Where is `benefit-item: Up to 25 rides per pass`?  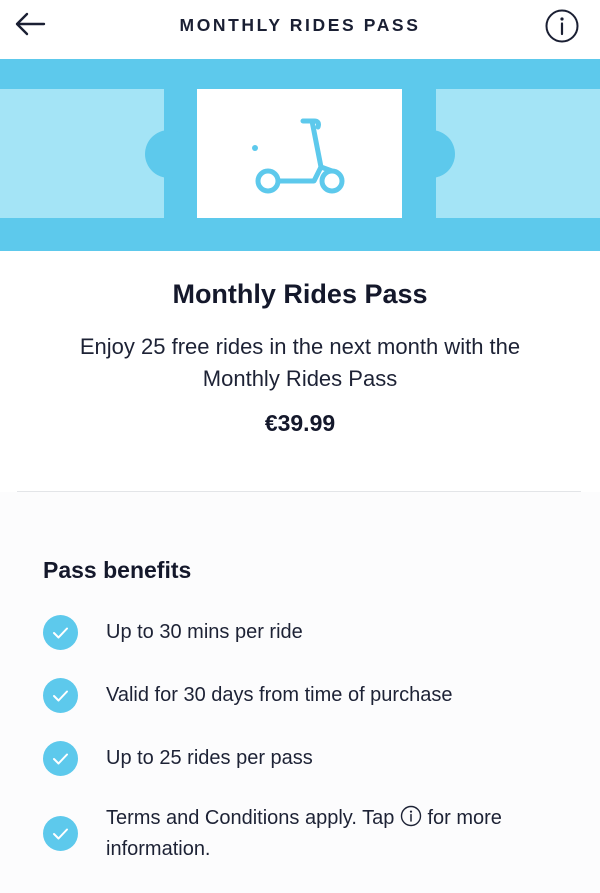
benefit-item: Up to 25 rides per pass is located at coordinates (303, 759).